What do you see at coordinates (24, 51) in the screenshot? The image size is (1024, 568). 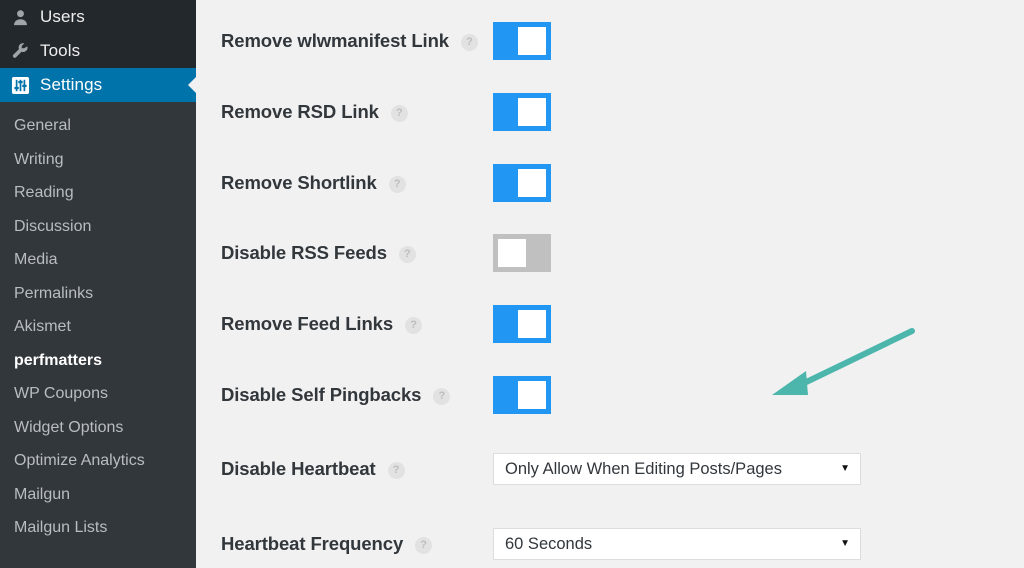 I see `wrench-icon` at bounding box center [24, 51].